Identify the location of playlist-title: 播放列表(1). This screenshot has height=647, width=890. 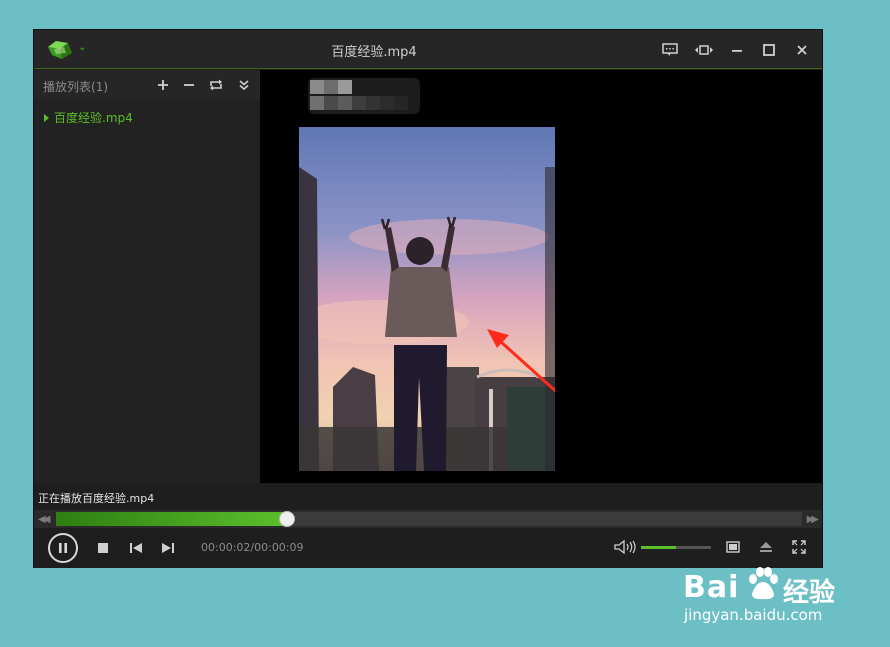
(75, 86).